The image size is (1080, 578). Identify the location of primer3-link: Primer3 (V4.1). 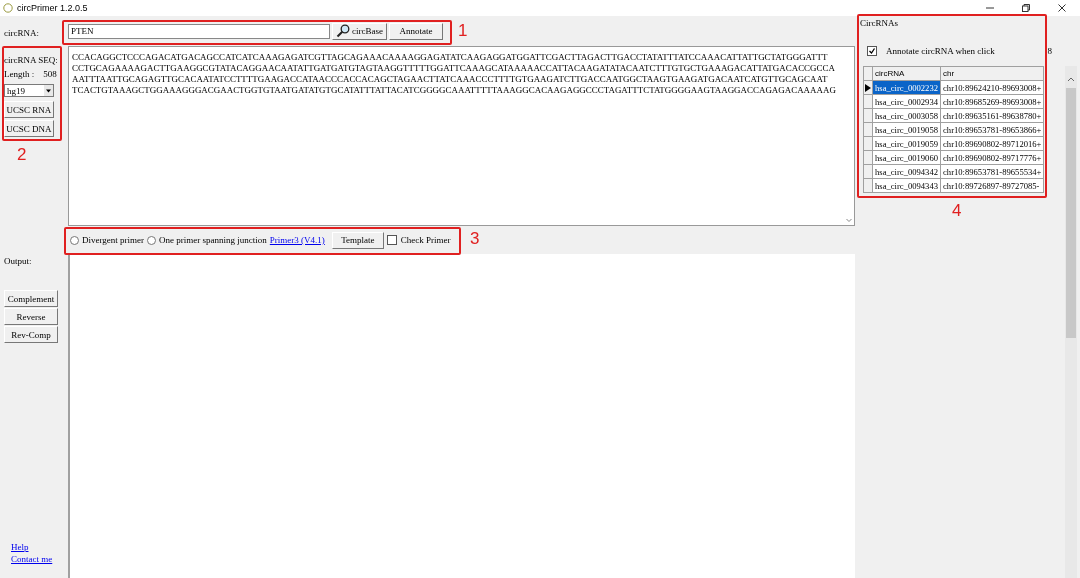
(297, 240).